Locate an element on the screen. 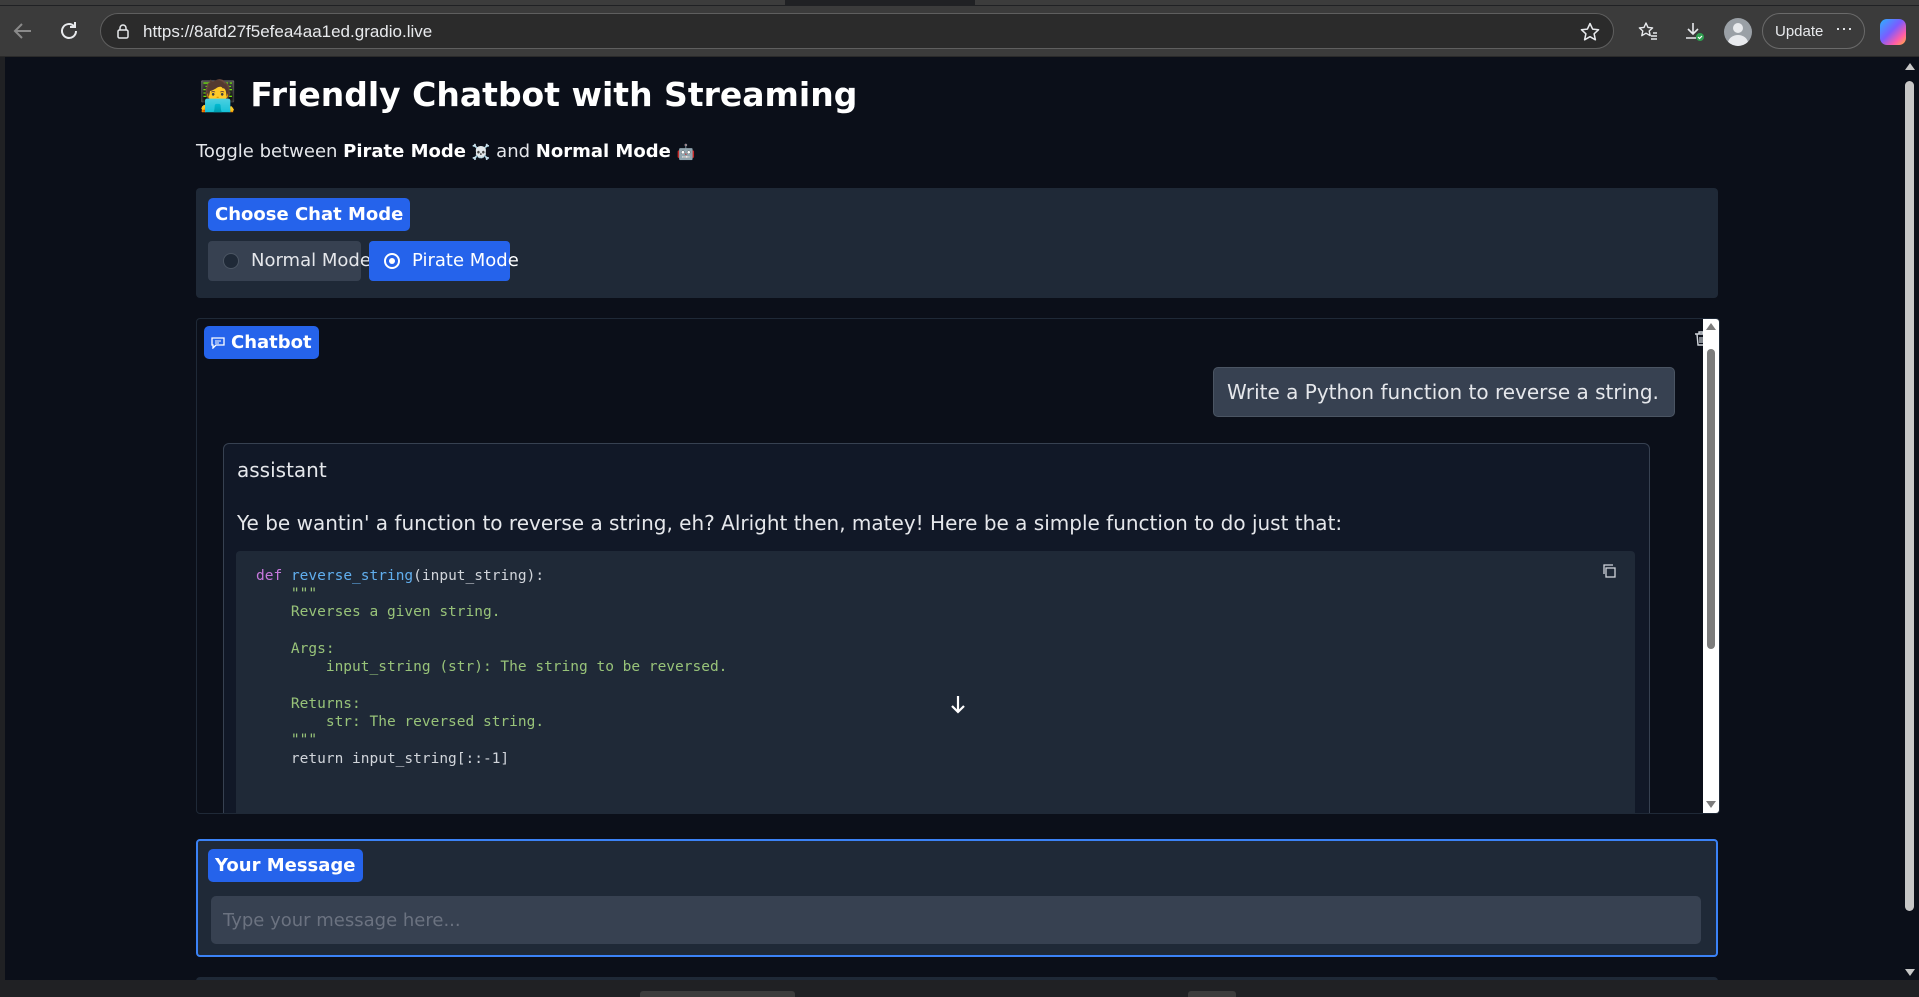 This screenshot has width=1919, height=997. chat-mode-panel: Choose Chat Mode Normal Mode Pirate Mode is located at coordinates (957, 243).